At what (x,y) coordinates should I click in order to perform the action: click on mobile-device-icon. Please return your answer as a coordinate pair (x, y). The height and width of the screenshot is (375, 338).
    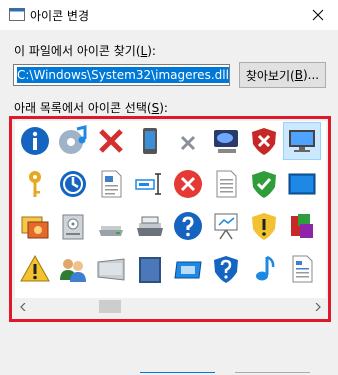
    Looking at the image, I should click on (149, 141).